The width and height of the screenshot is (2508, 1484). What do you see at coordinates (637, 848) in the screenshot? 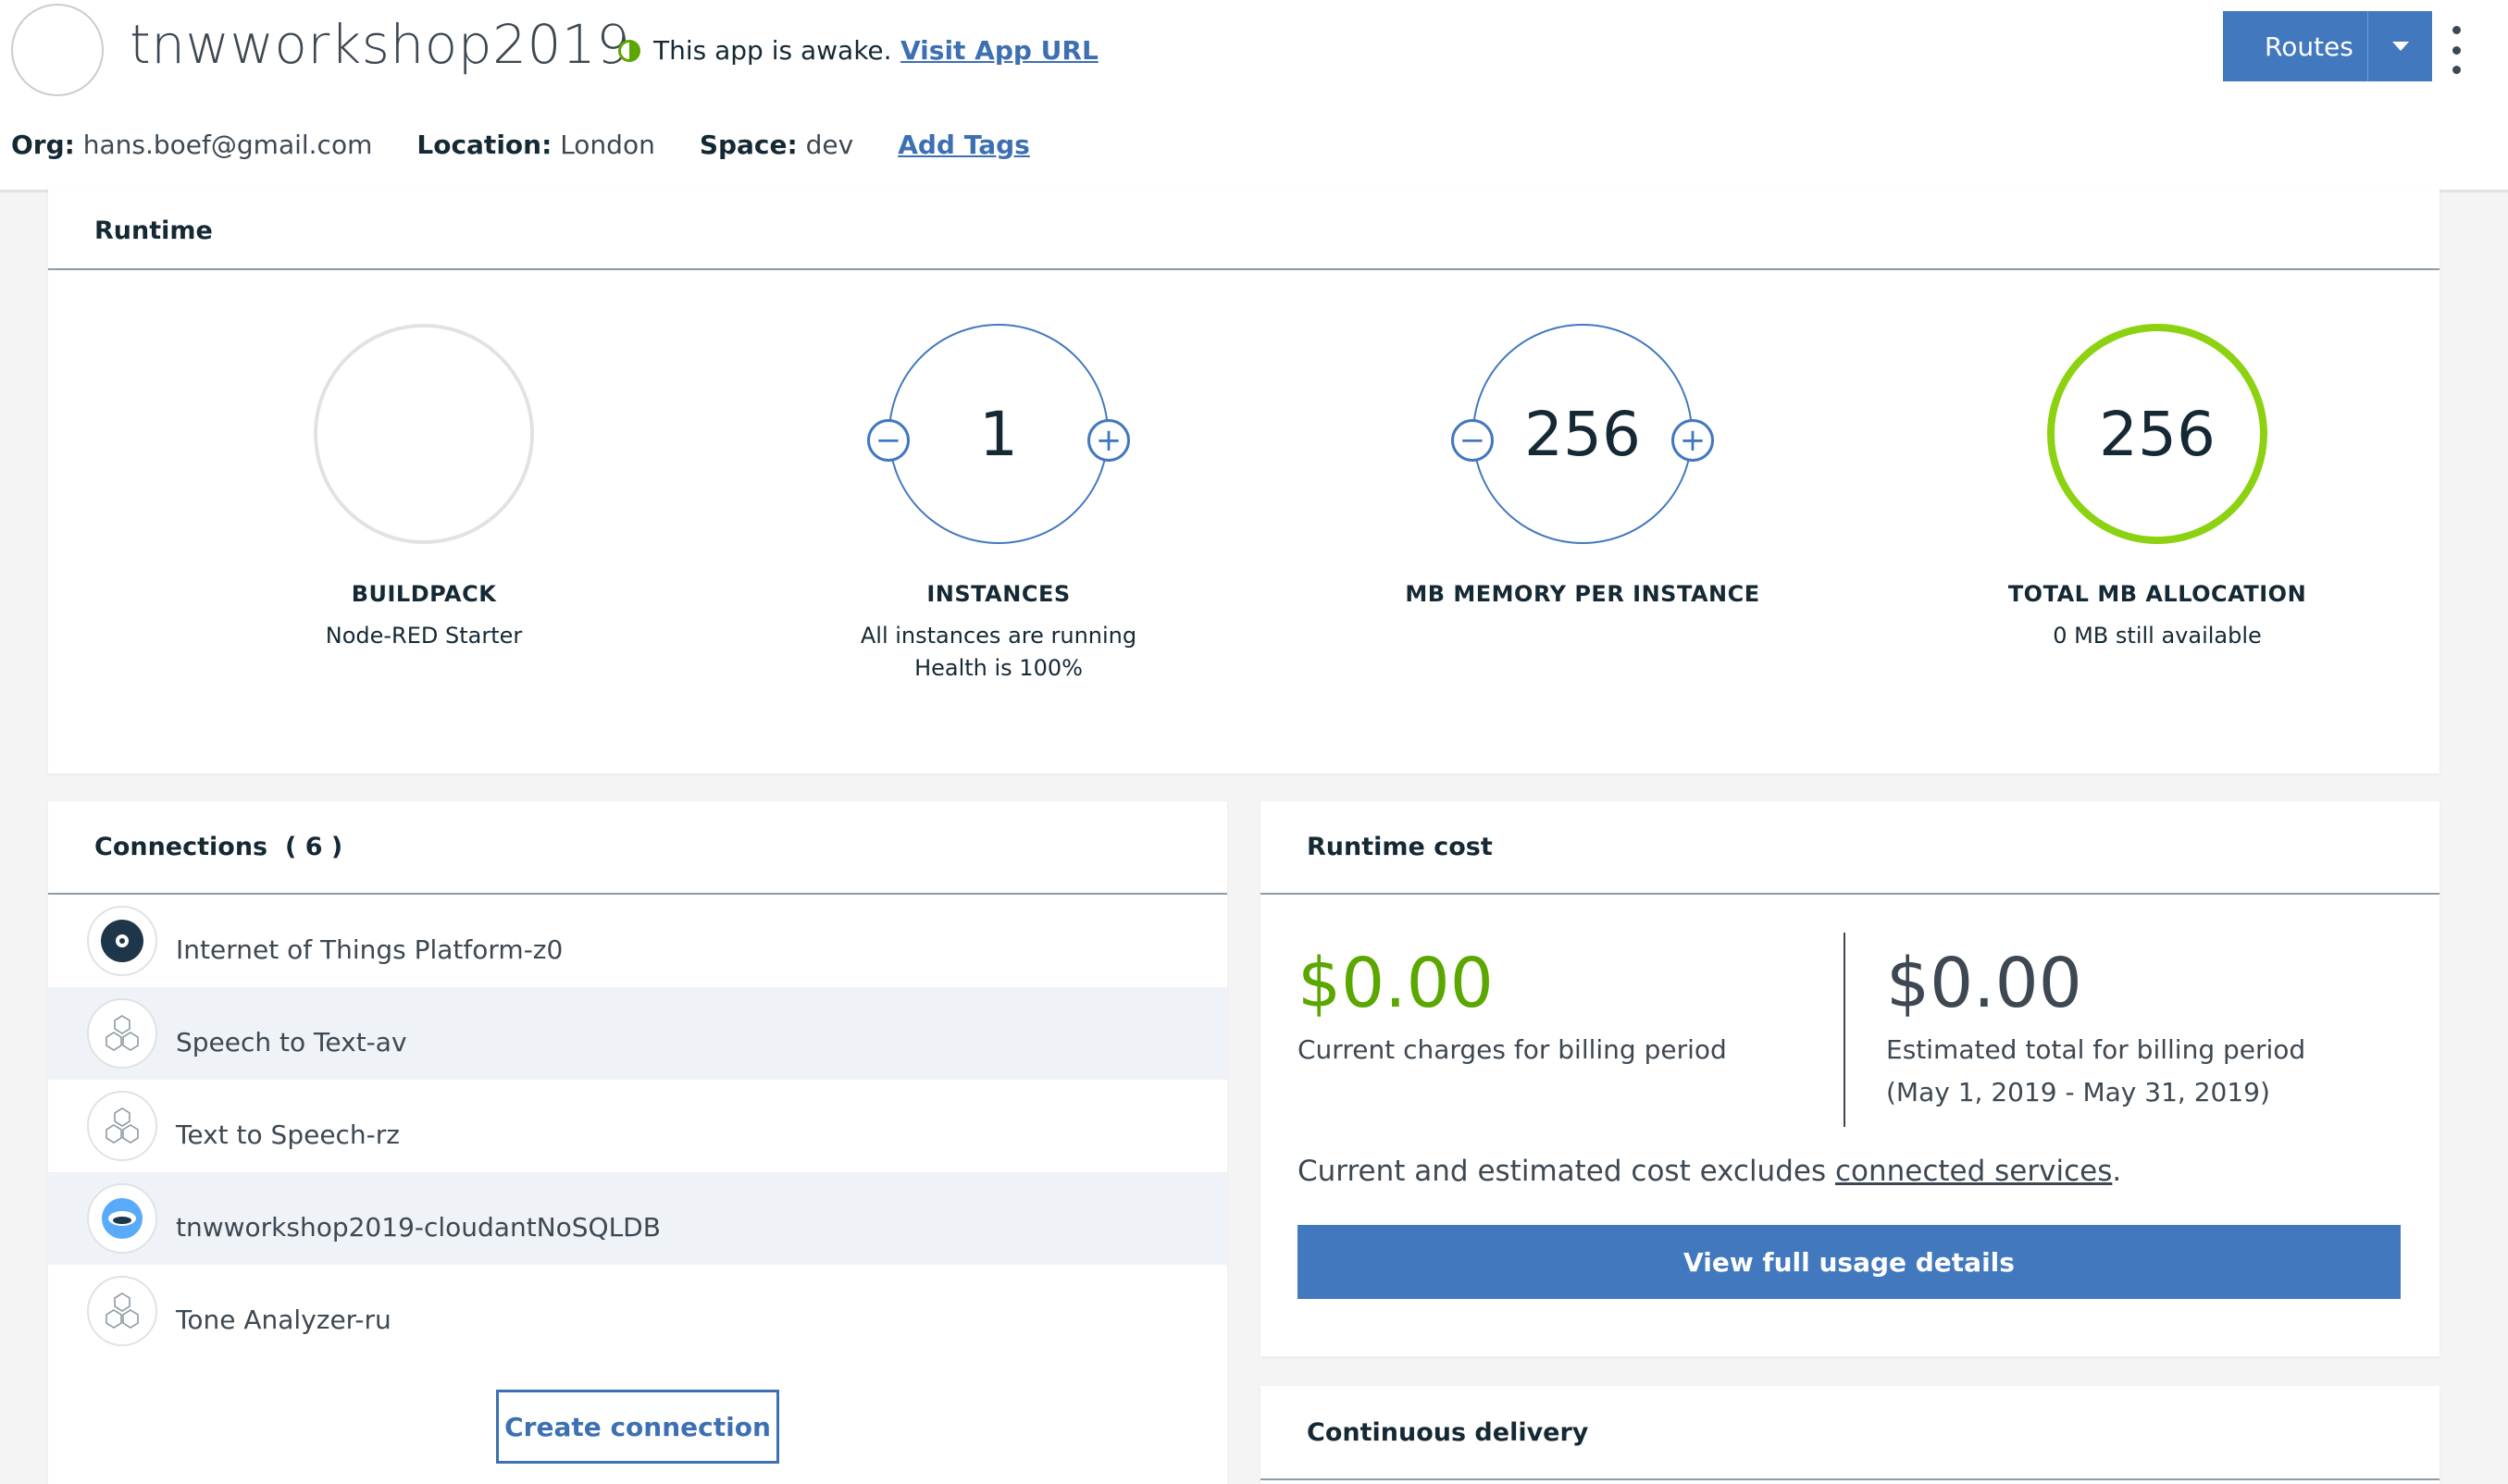
I see `connections-title: Connections ( 6 )` at bounding box center [637, 848].